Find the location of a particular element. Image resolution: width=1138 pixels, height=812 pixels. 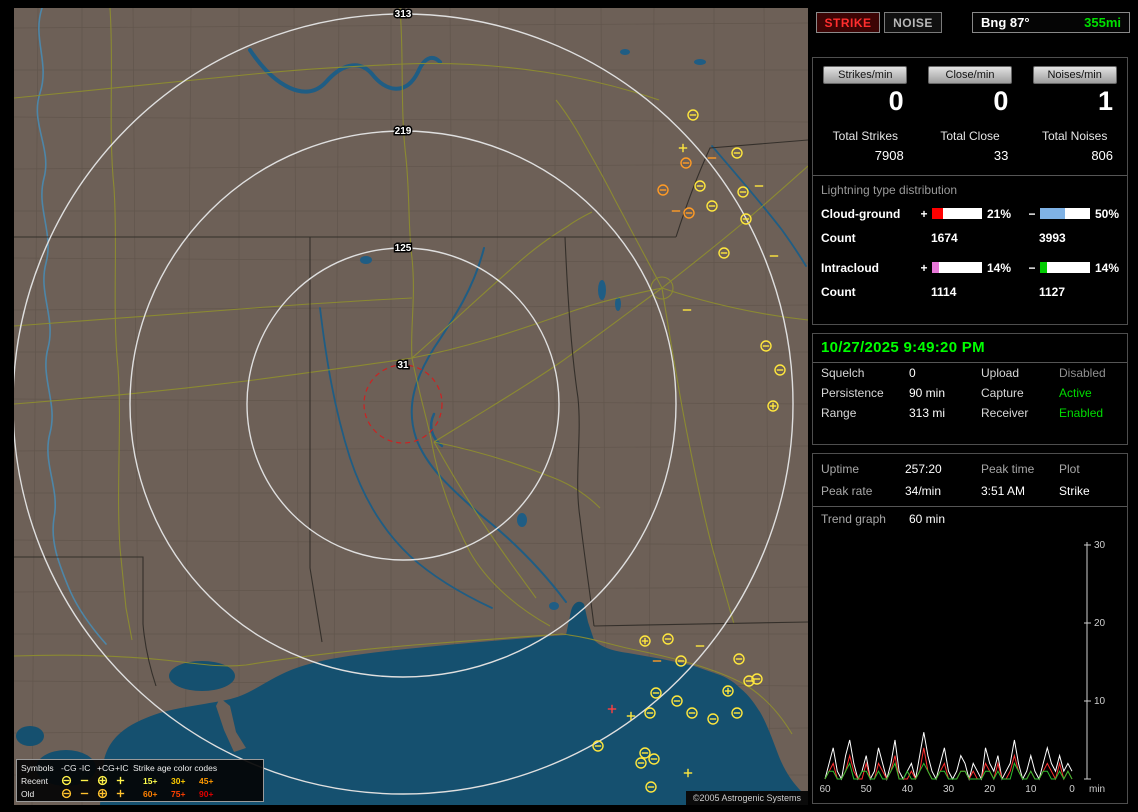

receiver-value: Enabled is located at coordinates (1081, 413).